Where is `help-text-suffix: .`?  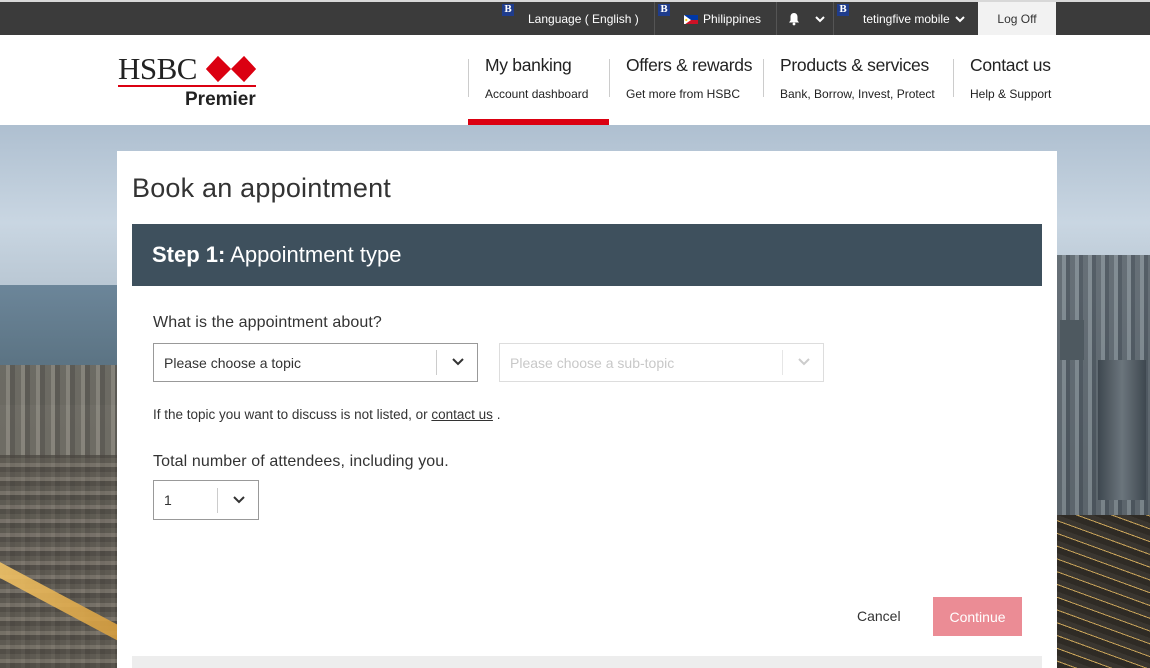 help-text-suffix: . is located at coordinates (496, 414).